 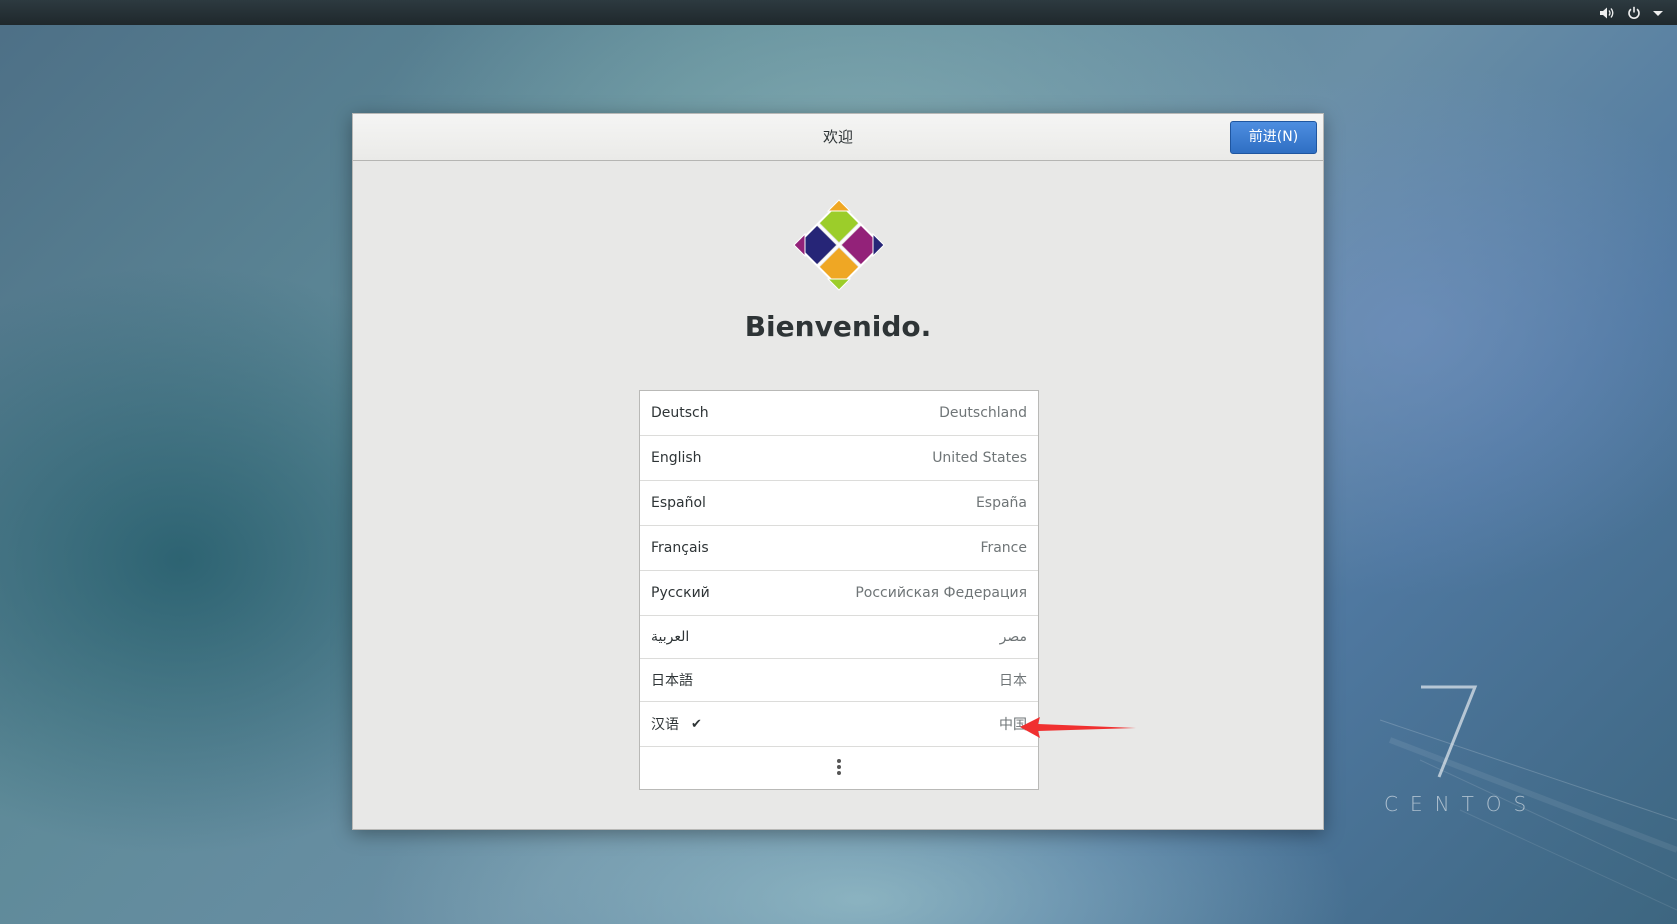 What do you see at coordinates (1449, 731) in the screenshot?
I see `centos-version-number` at bounding box center [1449, 731].